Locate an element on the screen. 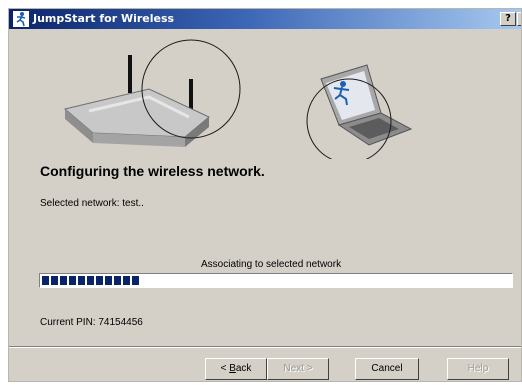 This screenshot has width=522, height=389. progress-fill is located at coordinates (90, 280).